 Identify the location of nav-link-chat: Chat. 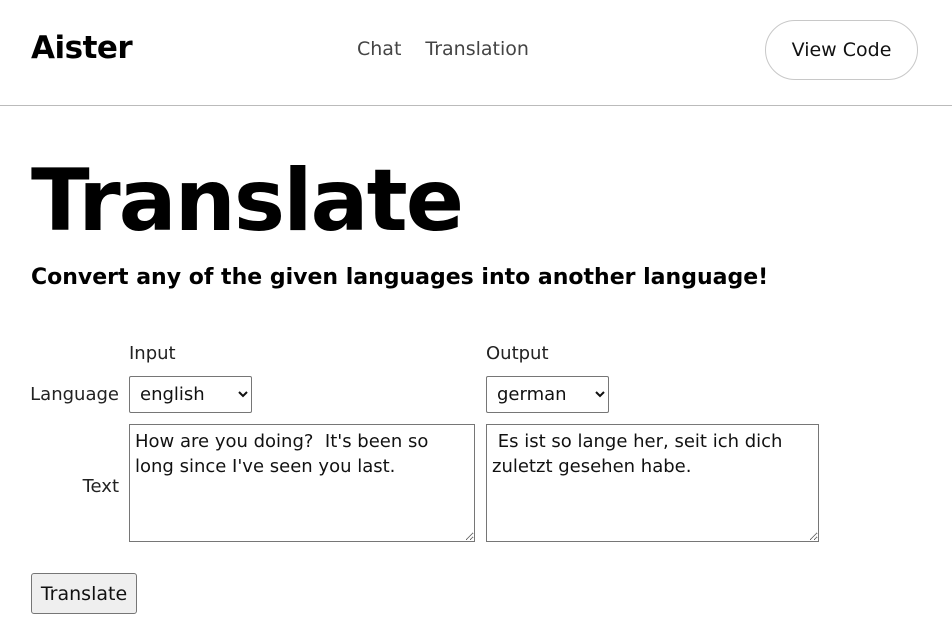
(379, 49).